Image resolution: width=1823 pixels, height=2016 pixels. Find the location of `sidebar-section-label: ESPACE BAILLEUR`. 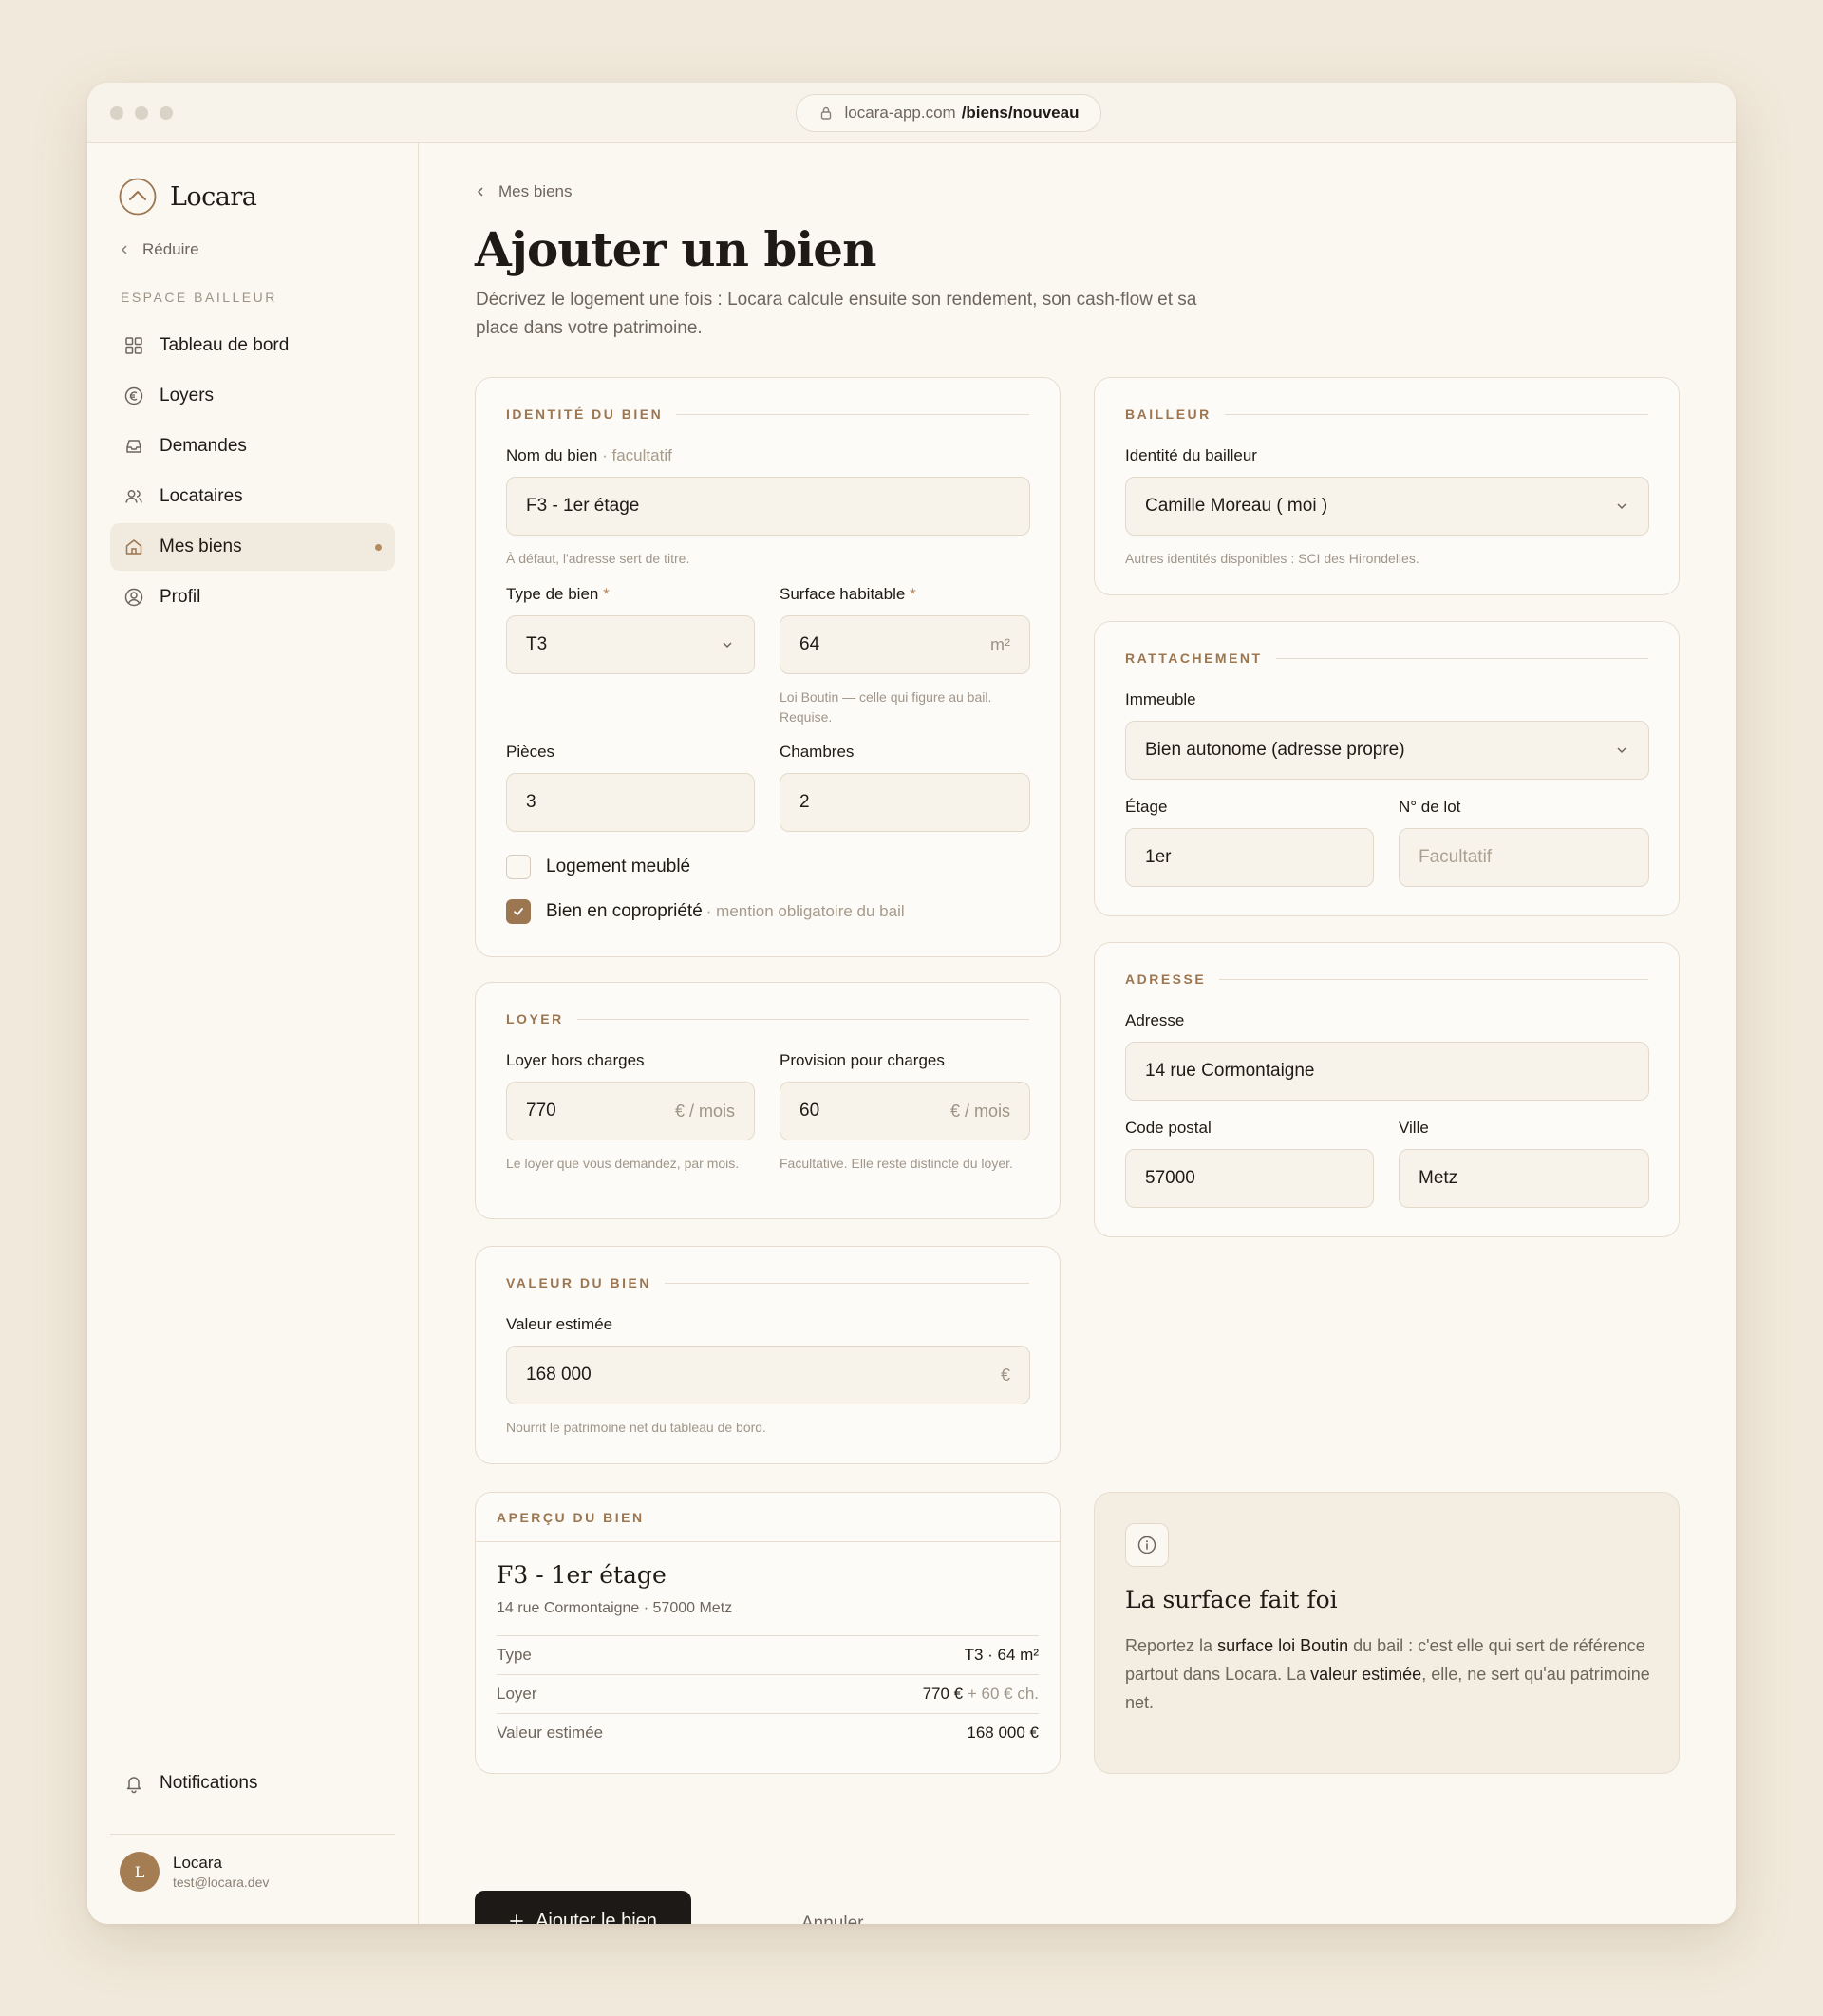

sidebar-section-label: ESPACE BAILLEUR is located at coordinates (199, 297).